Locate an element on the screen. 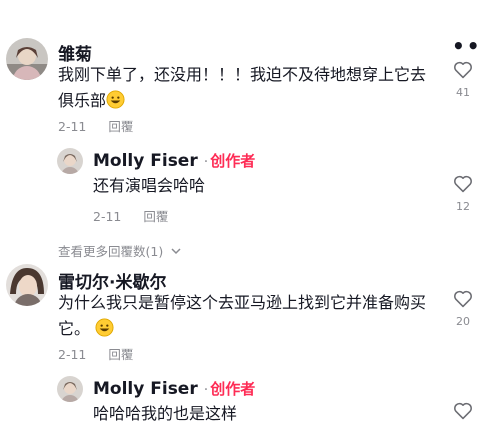 This screenshot has width=484, height=427. more-options-icon: ••• is located at coordinates (468, 46).